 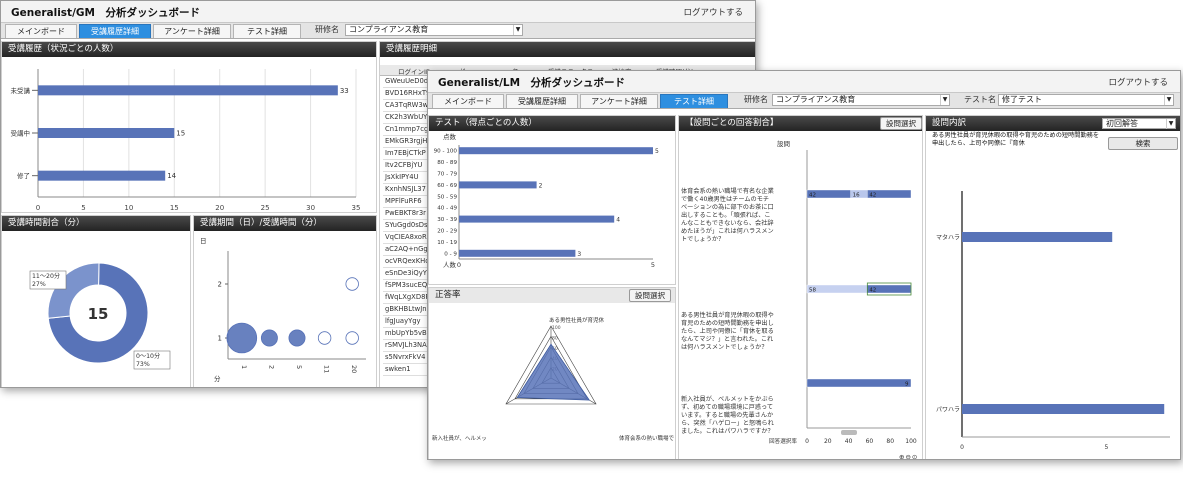 I want to click on login-id-cell: BVD16RHxT9, so click(x=406, y=94).